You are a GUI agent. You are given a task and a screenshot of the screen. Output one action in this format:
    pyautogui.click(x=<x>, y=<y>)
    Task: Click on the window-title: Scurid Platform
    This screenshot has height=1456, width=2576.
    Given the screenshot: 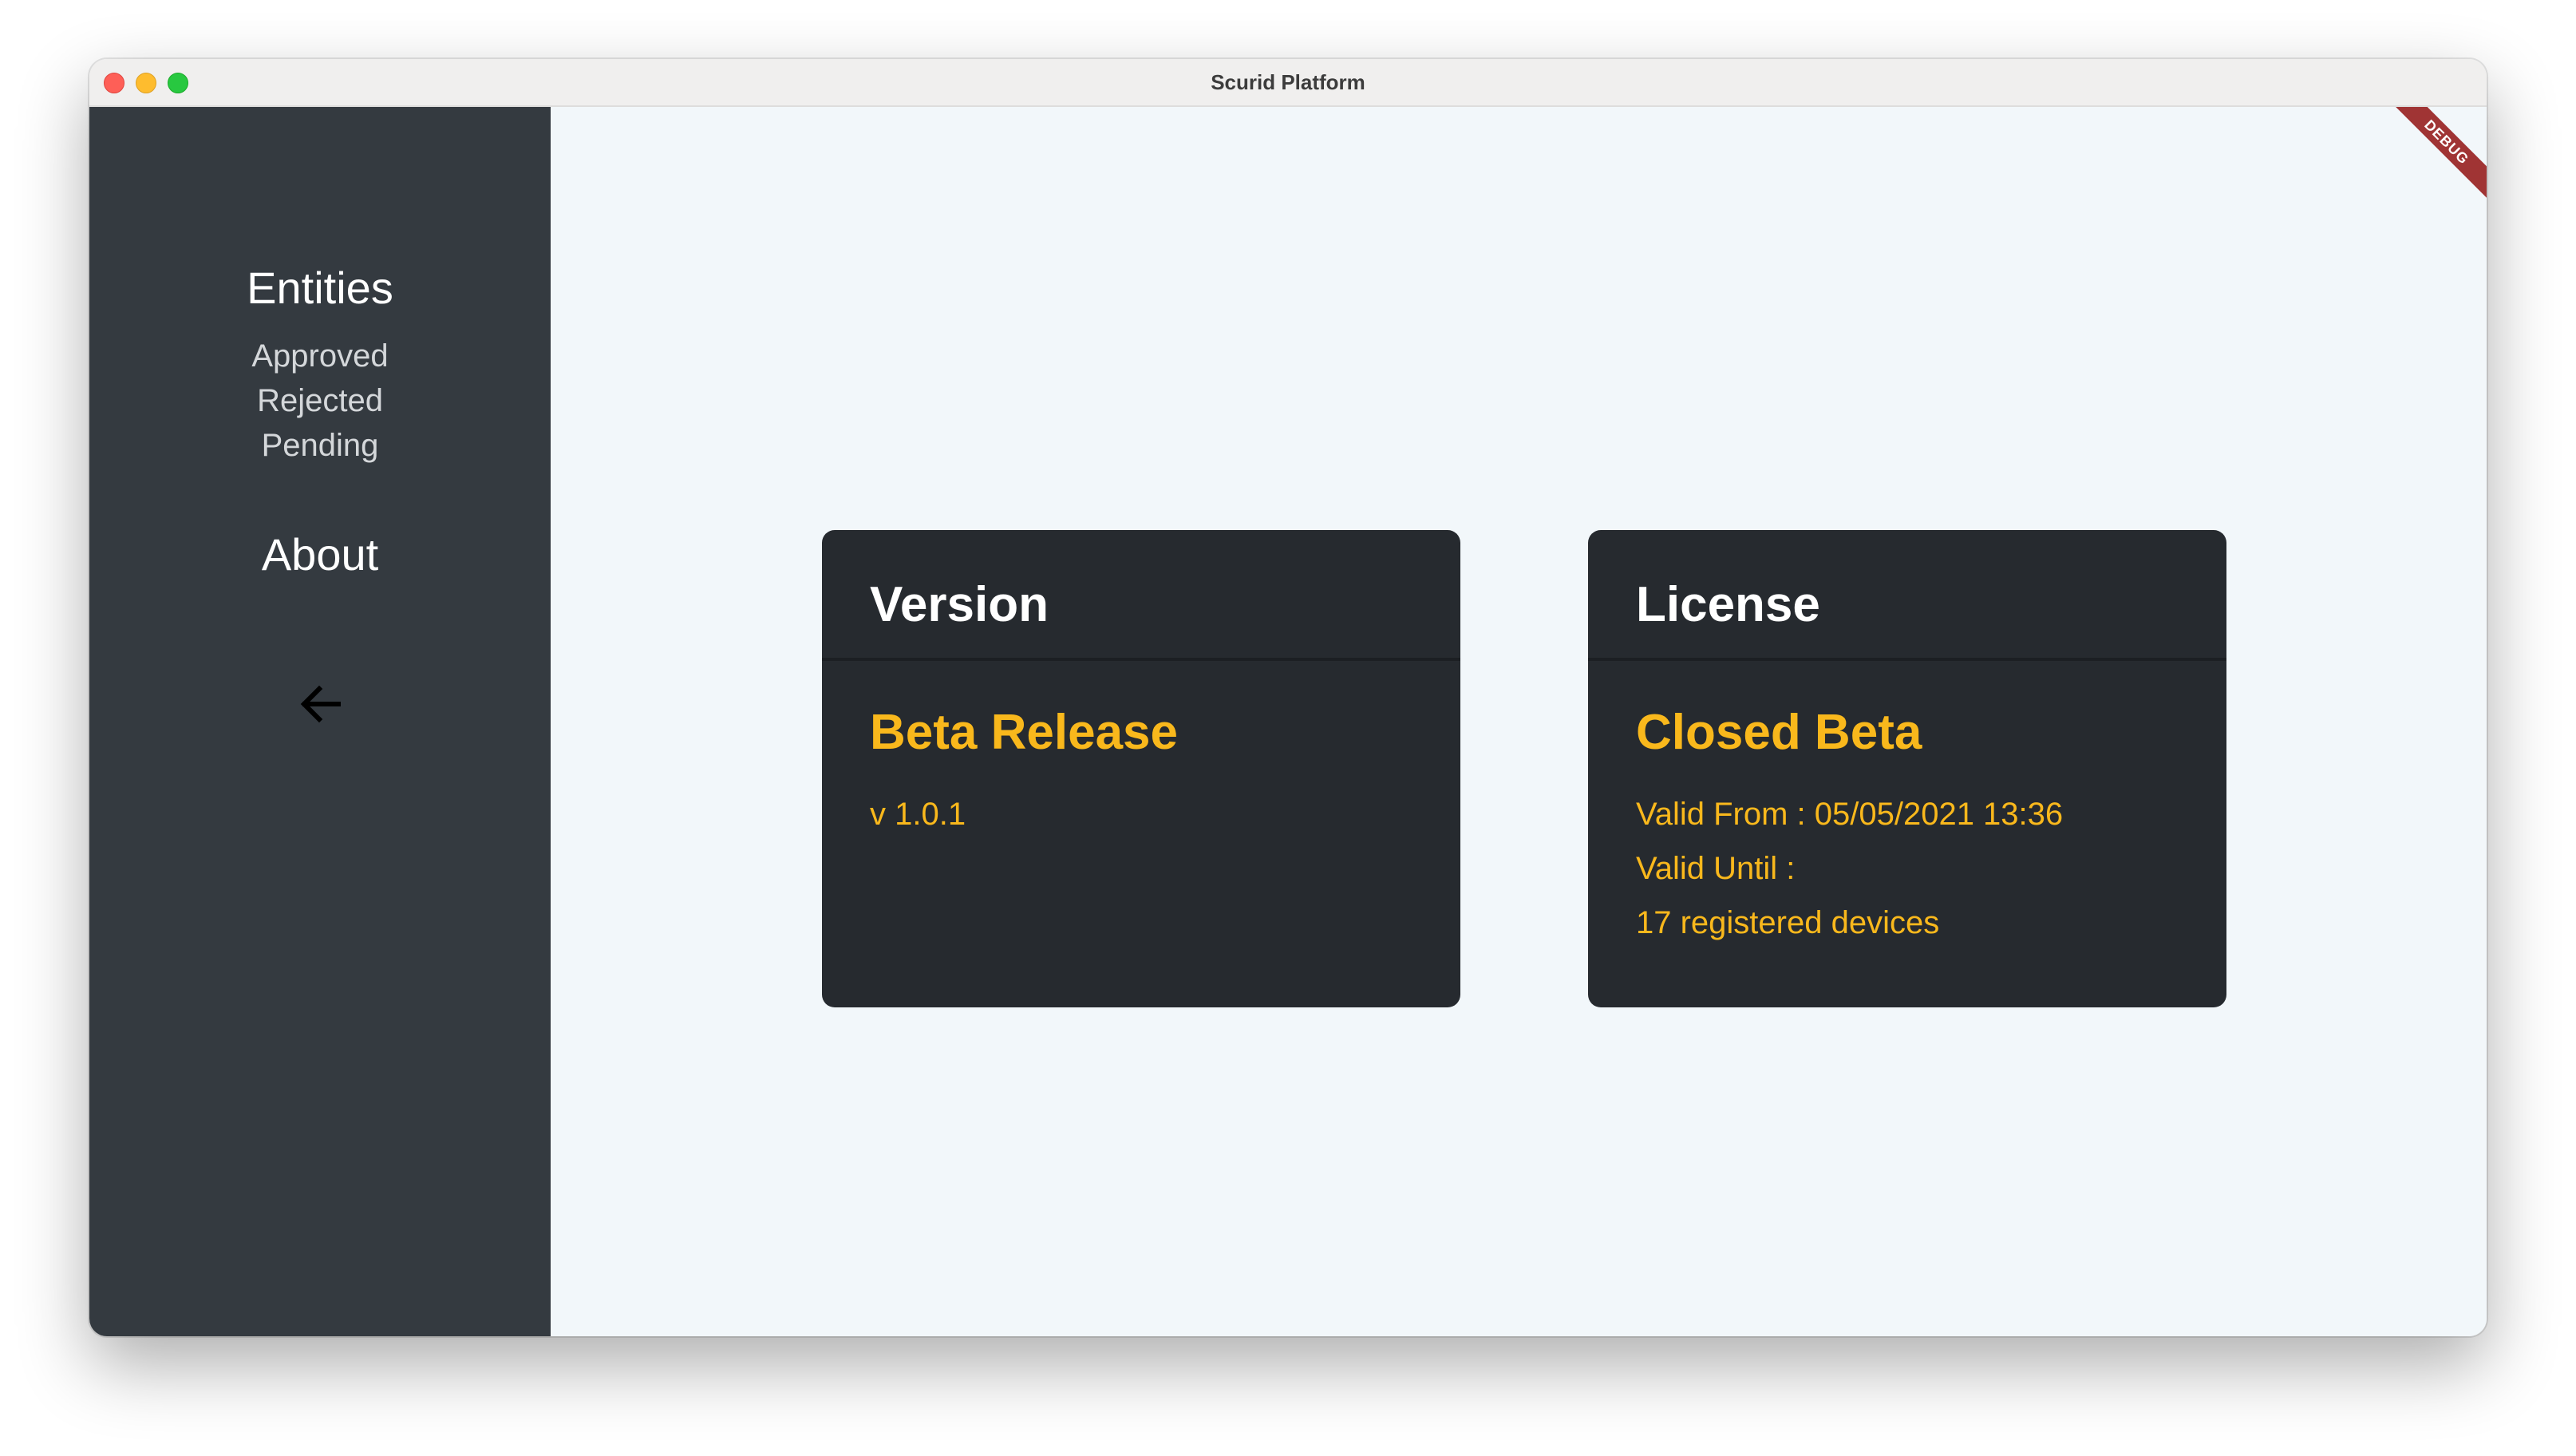 What is the action you would take?
    pyautogui.click(x=1288, y=82)
    